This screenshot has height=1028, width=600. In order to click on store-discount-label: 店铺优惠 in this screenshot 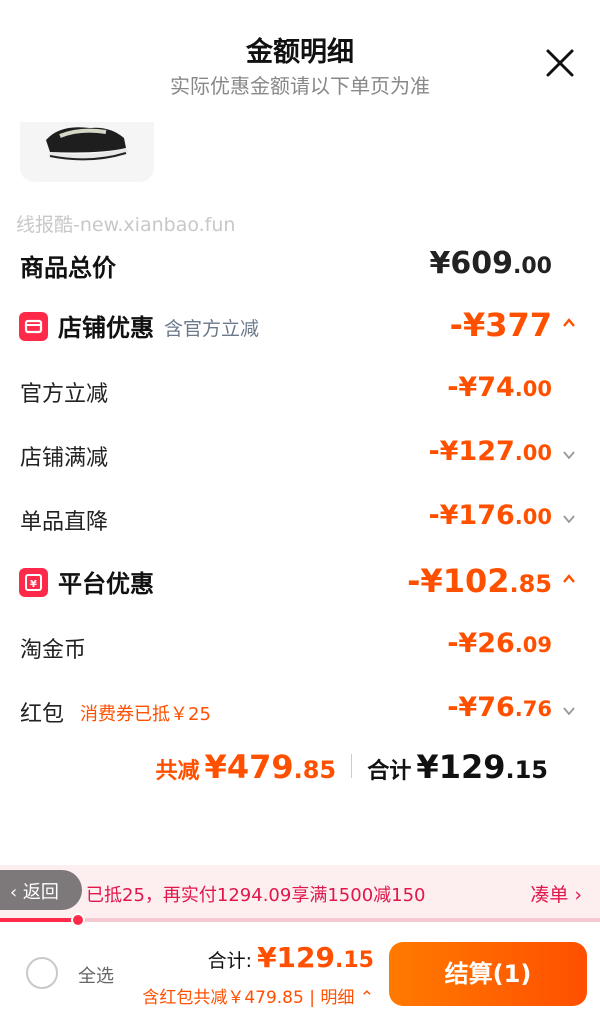, I will do `click(106, 328)`.